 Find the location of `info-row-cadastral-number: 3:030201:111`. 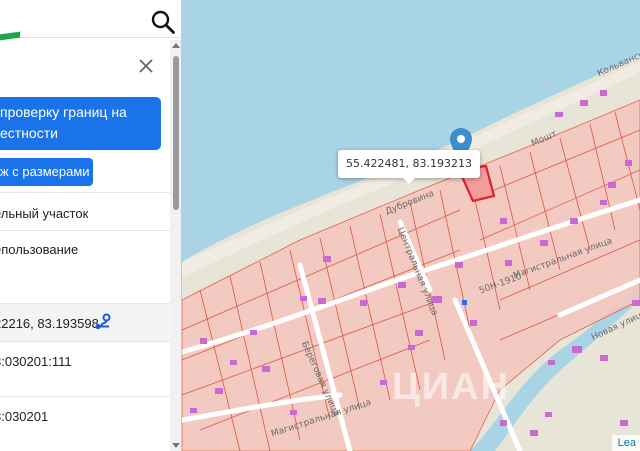

info-row-cadastral-number: 3:030201:111 is located at coordinates (85, 368).